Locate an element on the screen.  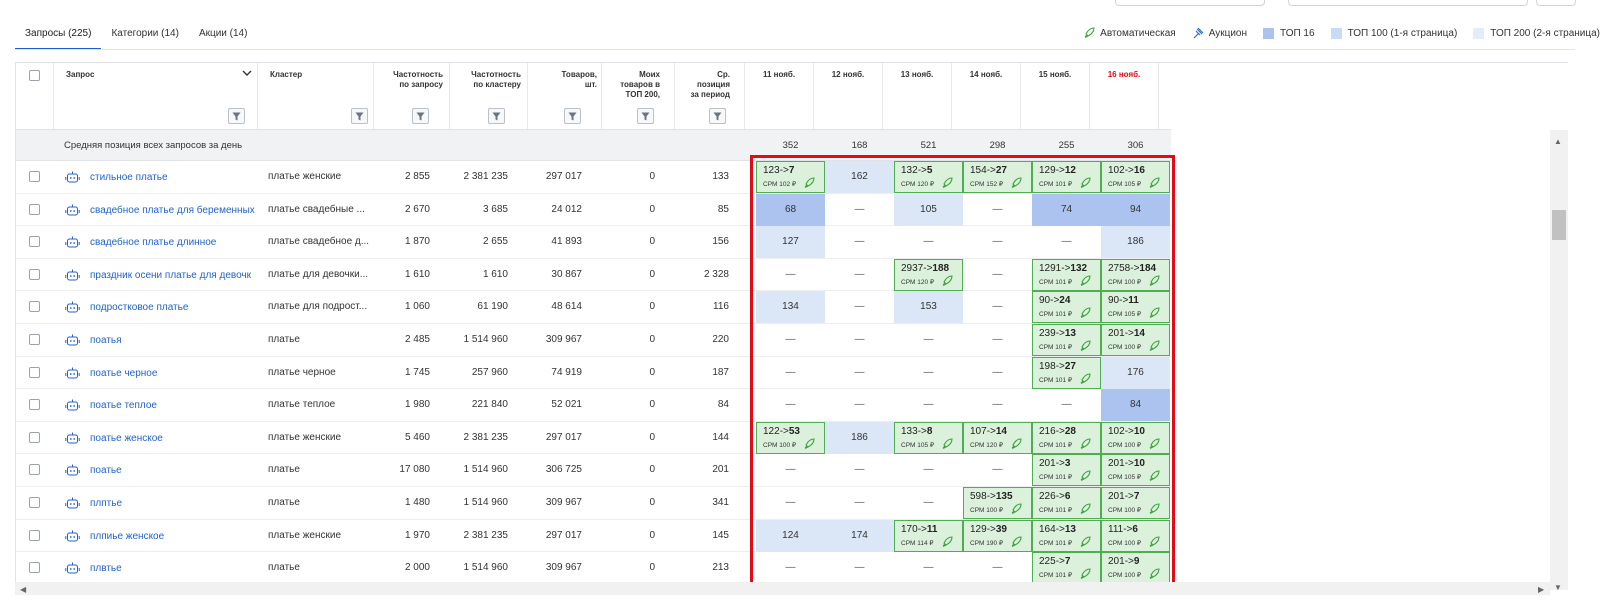
top-dropdown-right is located at coordinates (1408, 3).